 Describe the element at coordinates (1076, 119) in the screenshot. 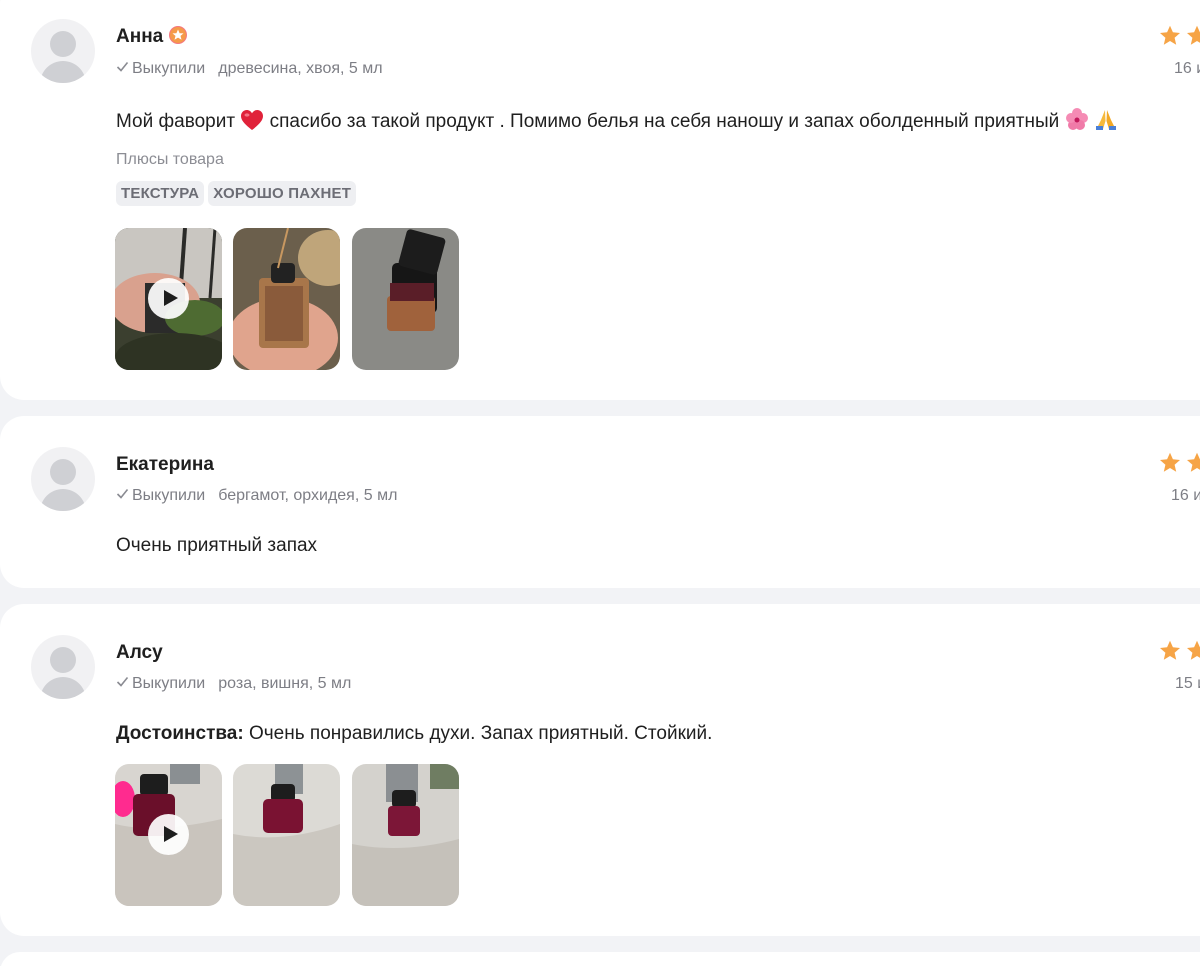

I see `hibiscus-emoji-icon` at that location.